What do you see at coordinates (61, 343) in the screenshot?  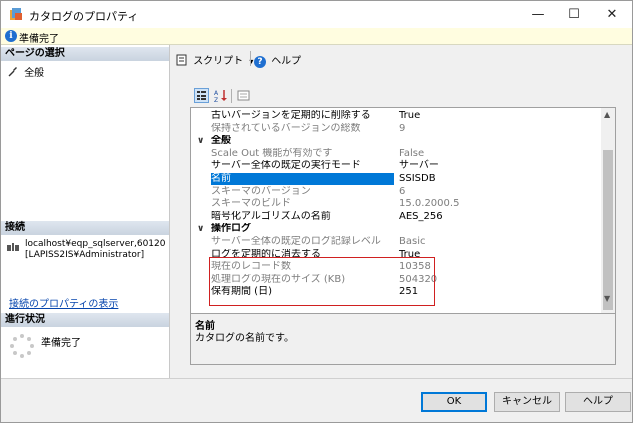 I see `progress-text: 準備完了` at bounding box center [61, 343].